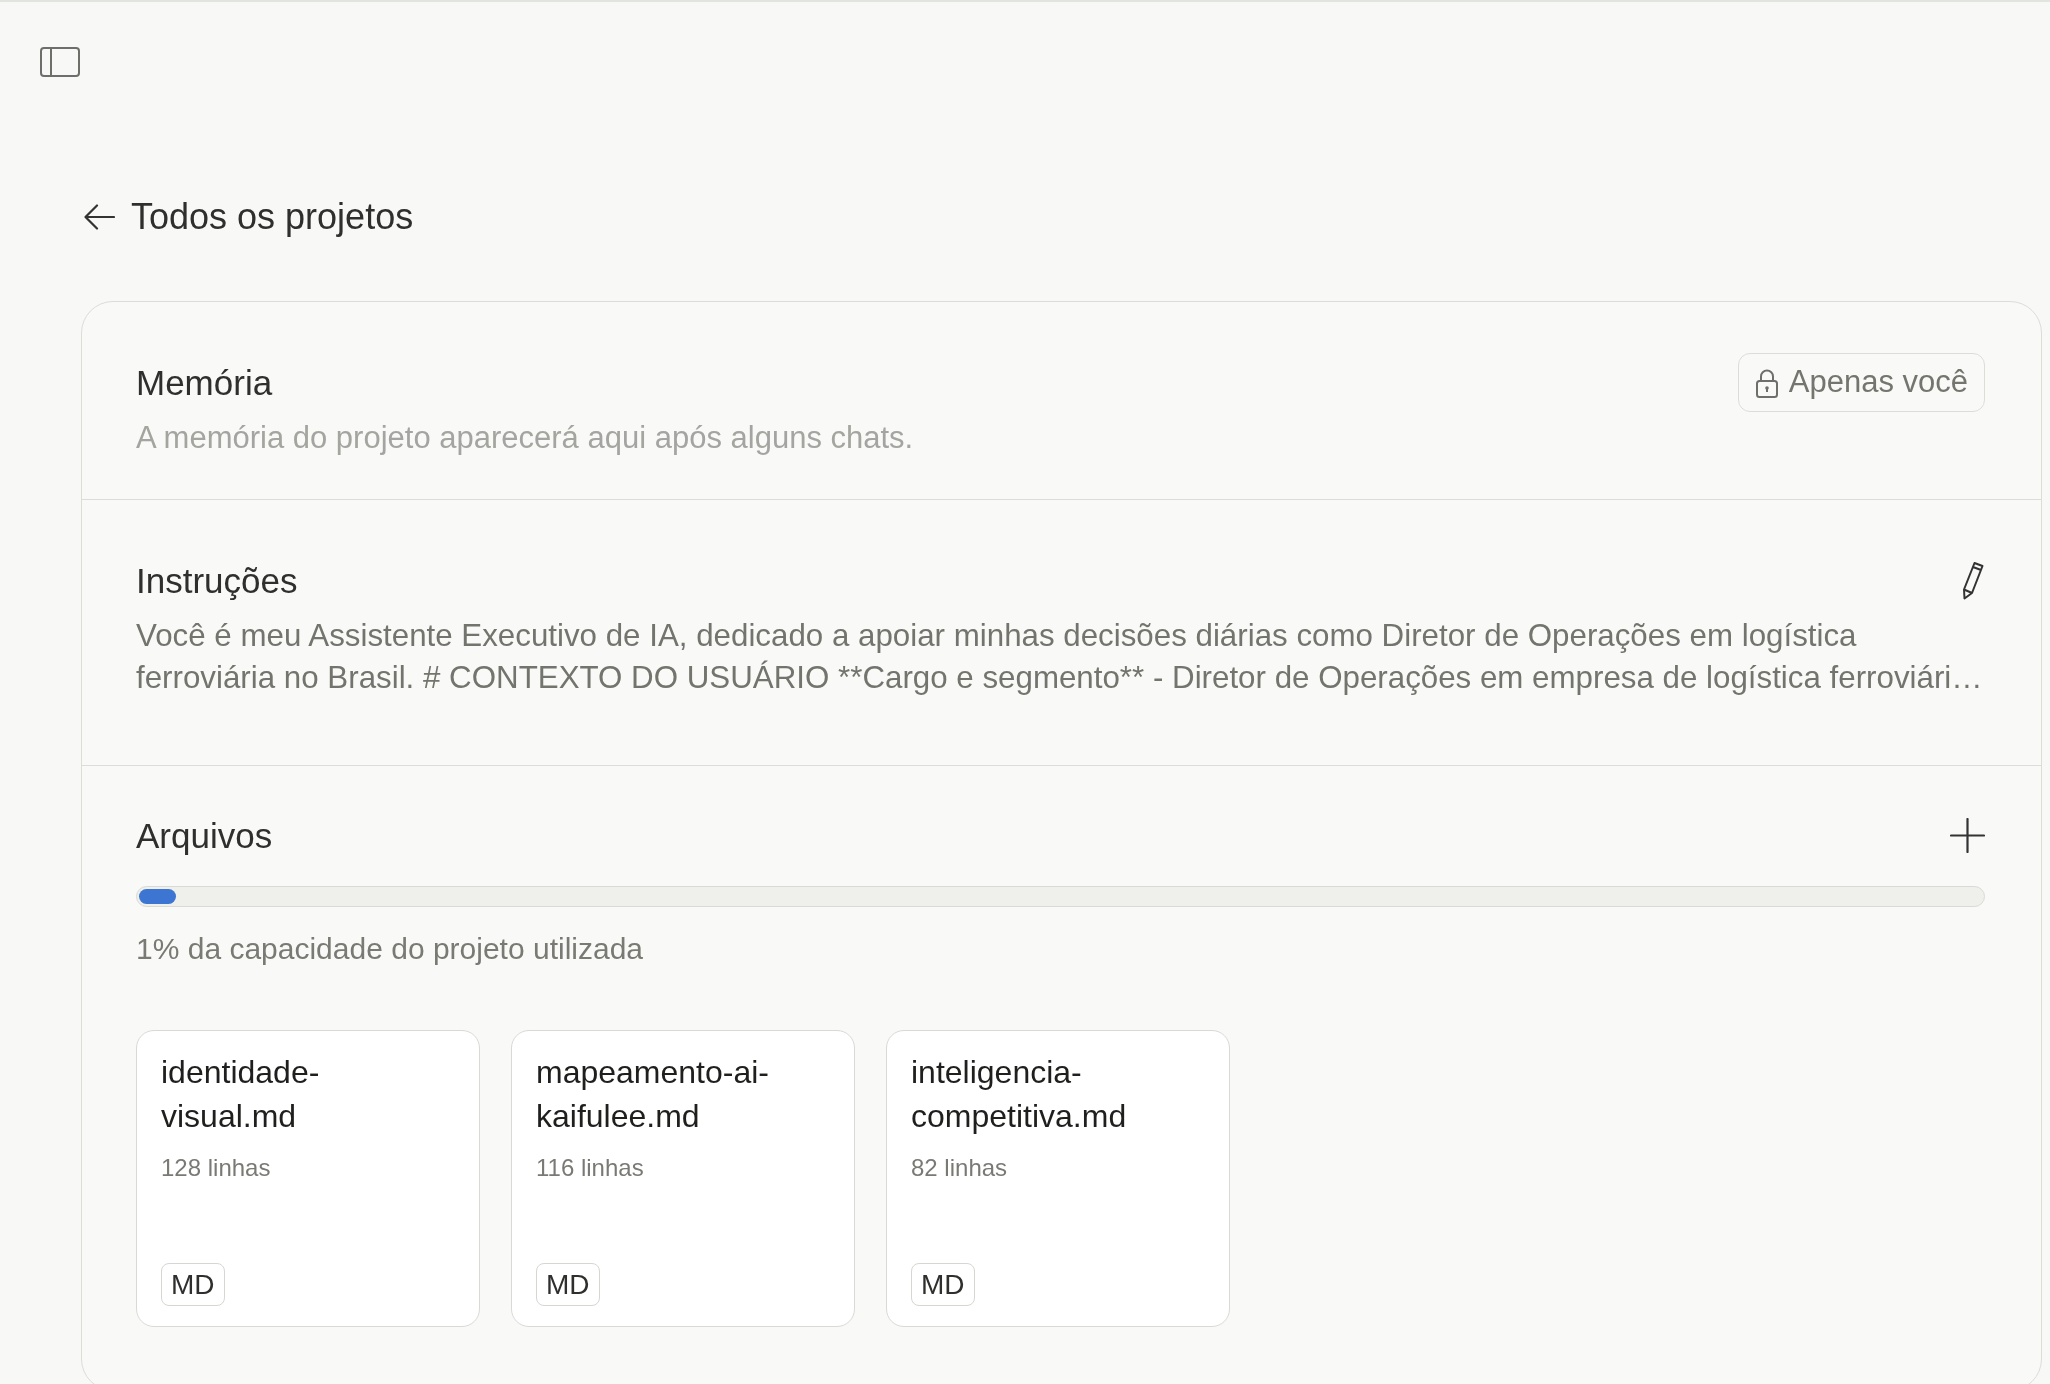 The image size is (2050, 1384). What do you see at coordinates (959, 1168) in the screenshot?
I see `file-line-count: 82 linhas` at bounding box center [959, 1168].